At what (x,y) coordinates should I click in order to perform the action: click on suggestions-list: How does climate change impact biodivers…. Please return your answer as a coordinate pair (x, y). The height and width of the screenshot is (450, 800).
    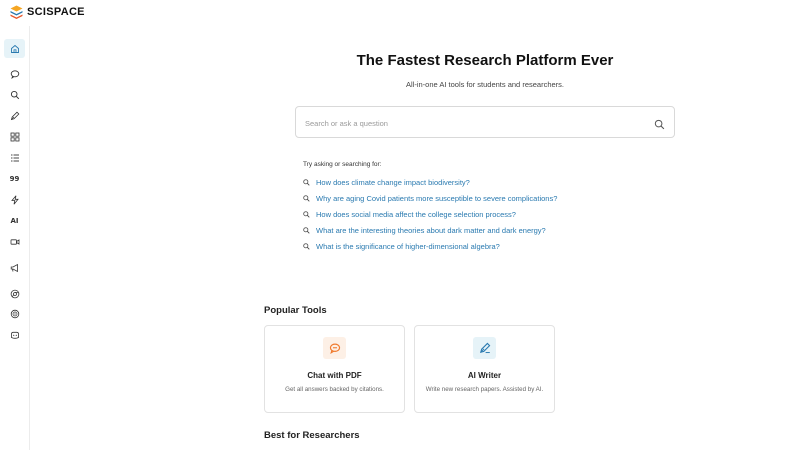
    Looking at the image, I should click on (430, 214).